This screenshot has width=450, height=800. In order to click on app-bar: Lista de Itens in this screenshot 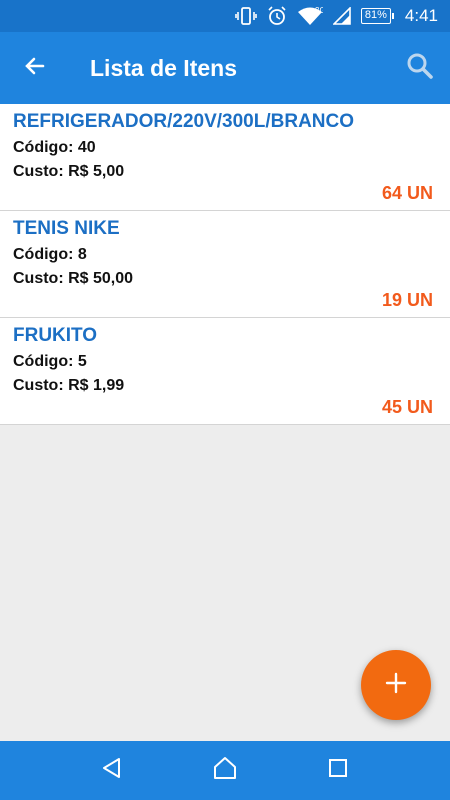, I will do `click(225, 68)`.